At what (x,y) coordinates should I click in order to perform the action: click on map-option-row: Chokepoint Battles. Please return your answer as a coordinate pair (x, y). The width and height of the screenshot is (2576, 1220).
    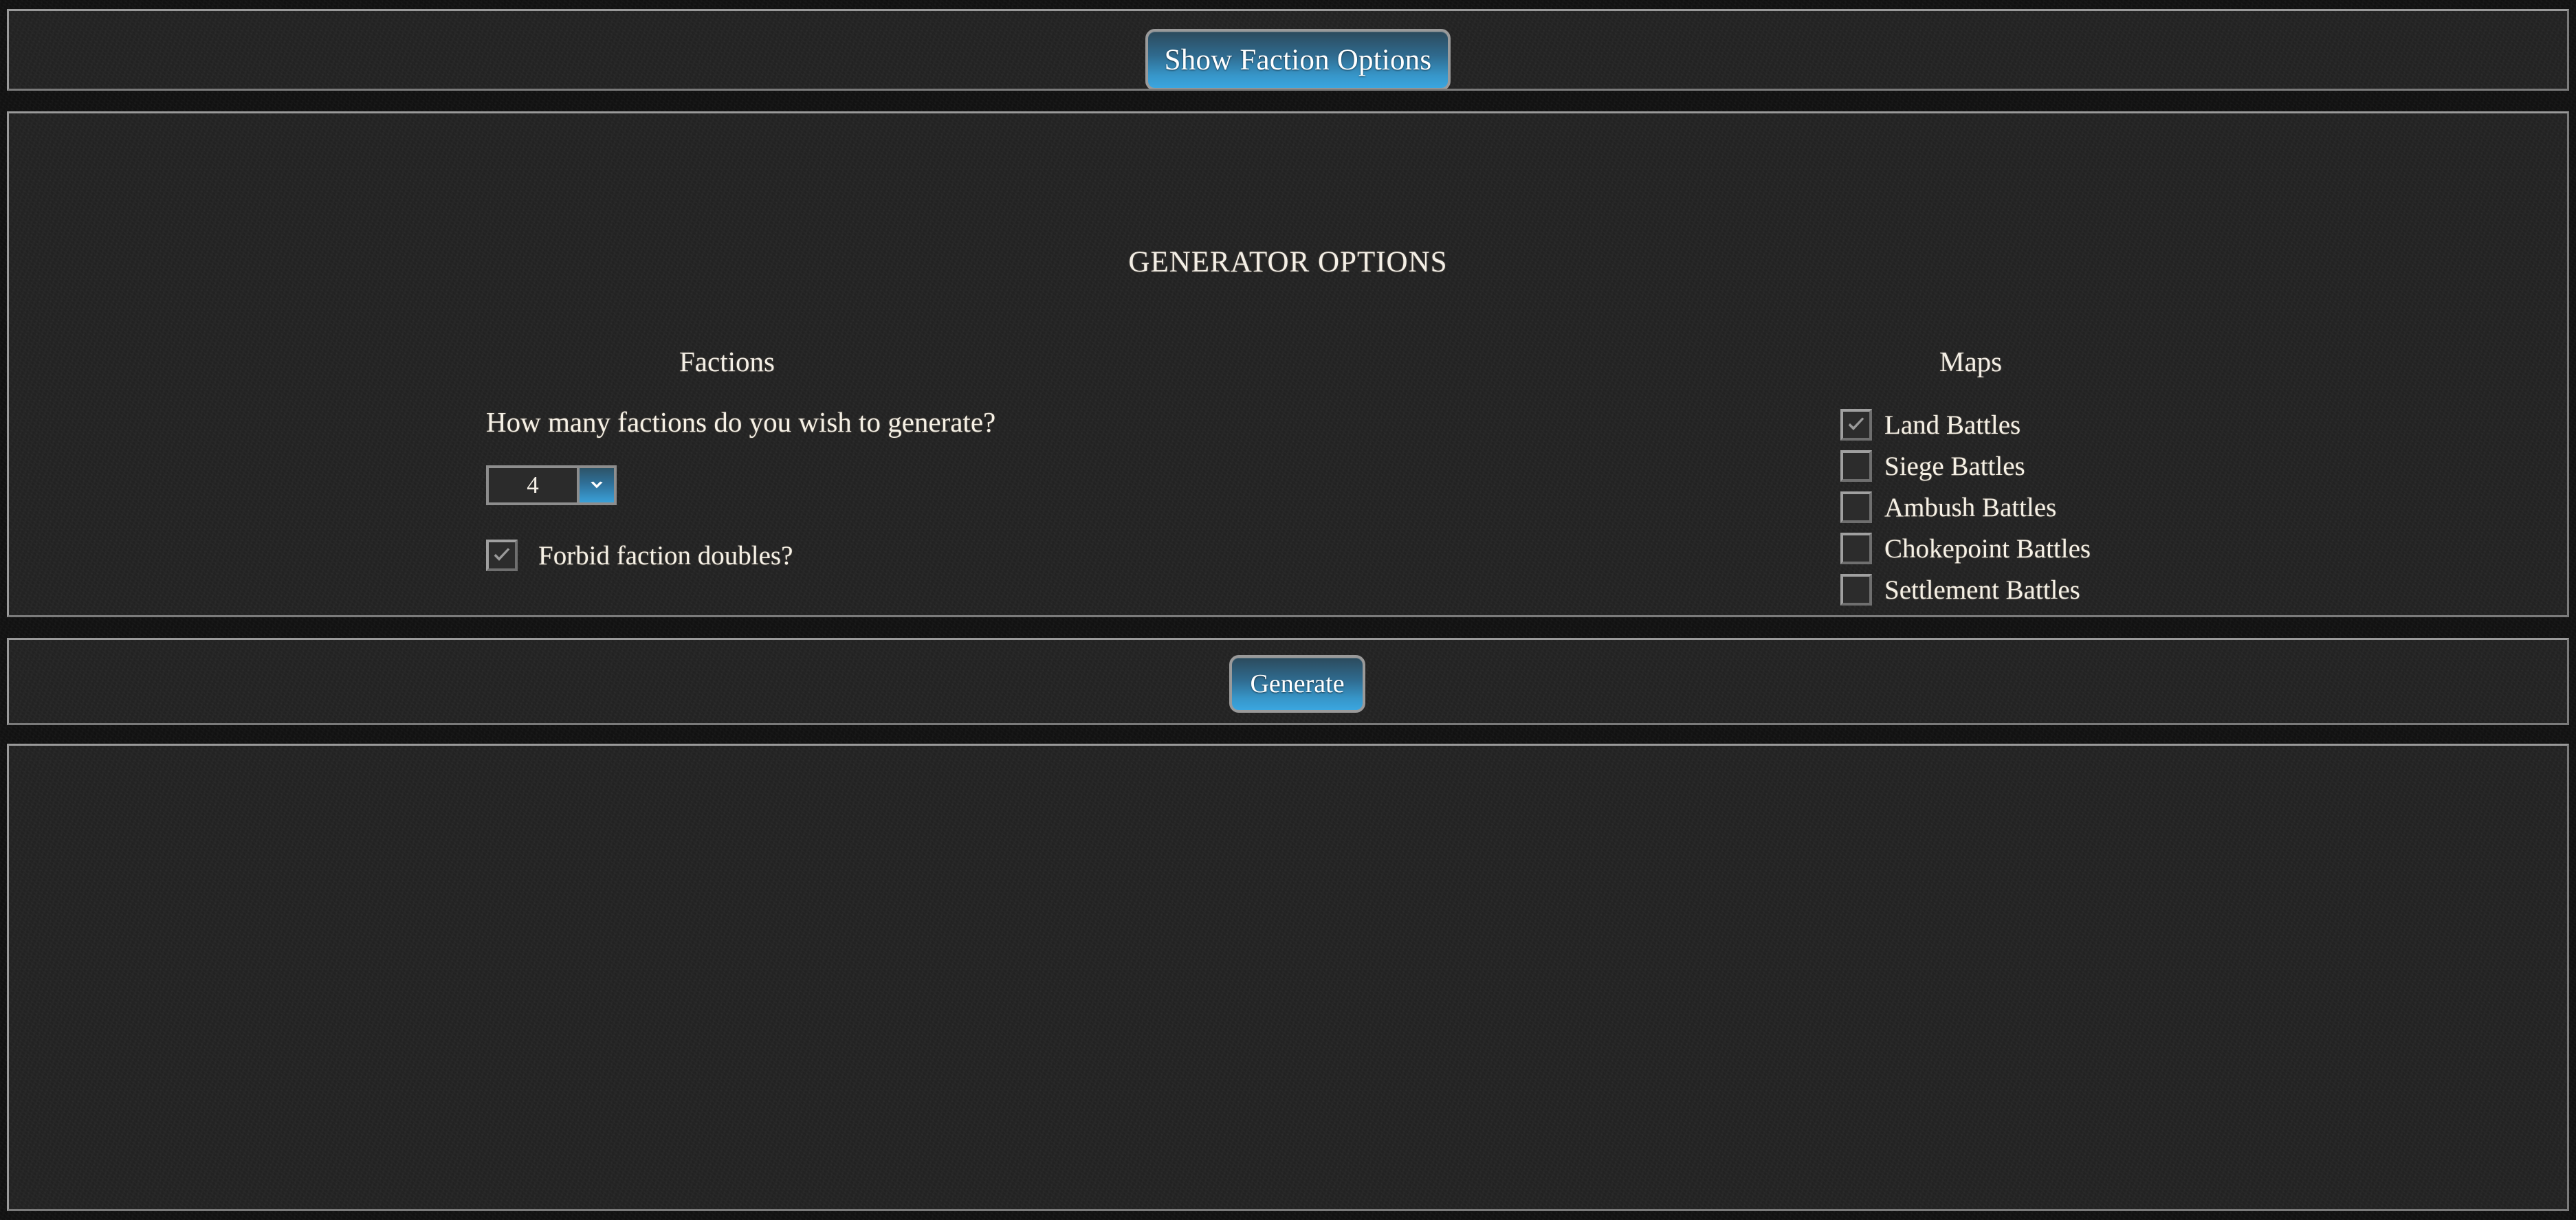
    Looking at the image, I should click on (1973, 548).